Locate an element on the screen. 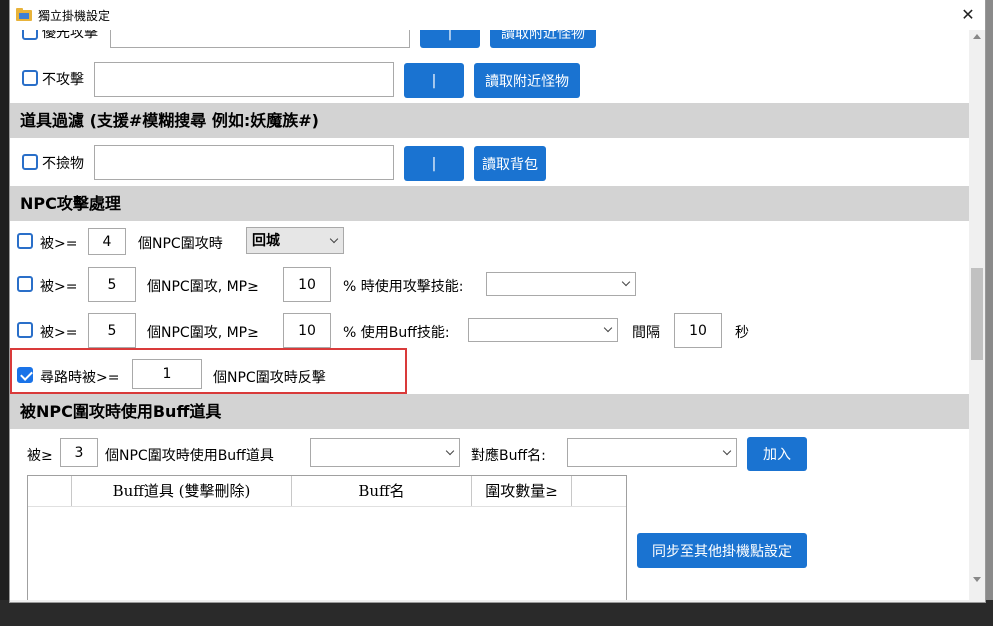 This screenshot has height=626, width=993. pathfinding-counterattack-checkbox is located at coordinates (25, 375).